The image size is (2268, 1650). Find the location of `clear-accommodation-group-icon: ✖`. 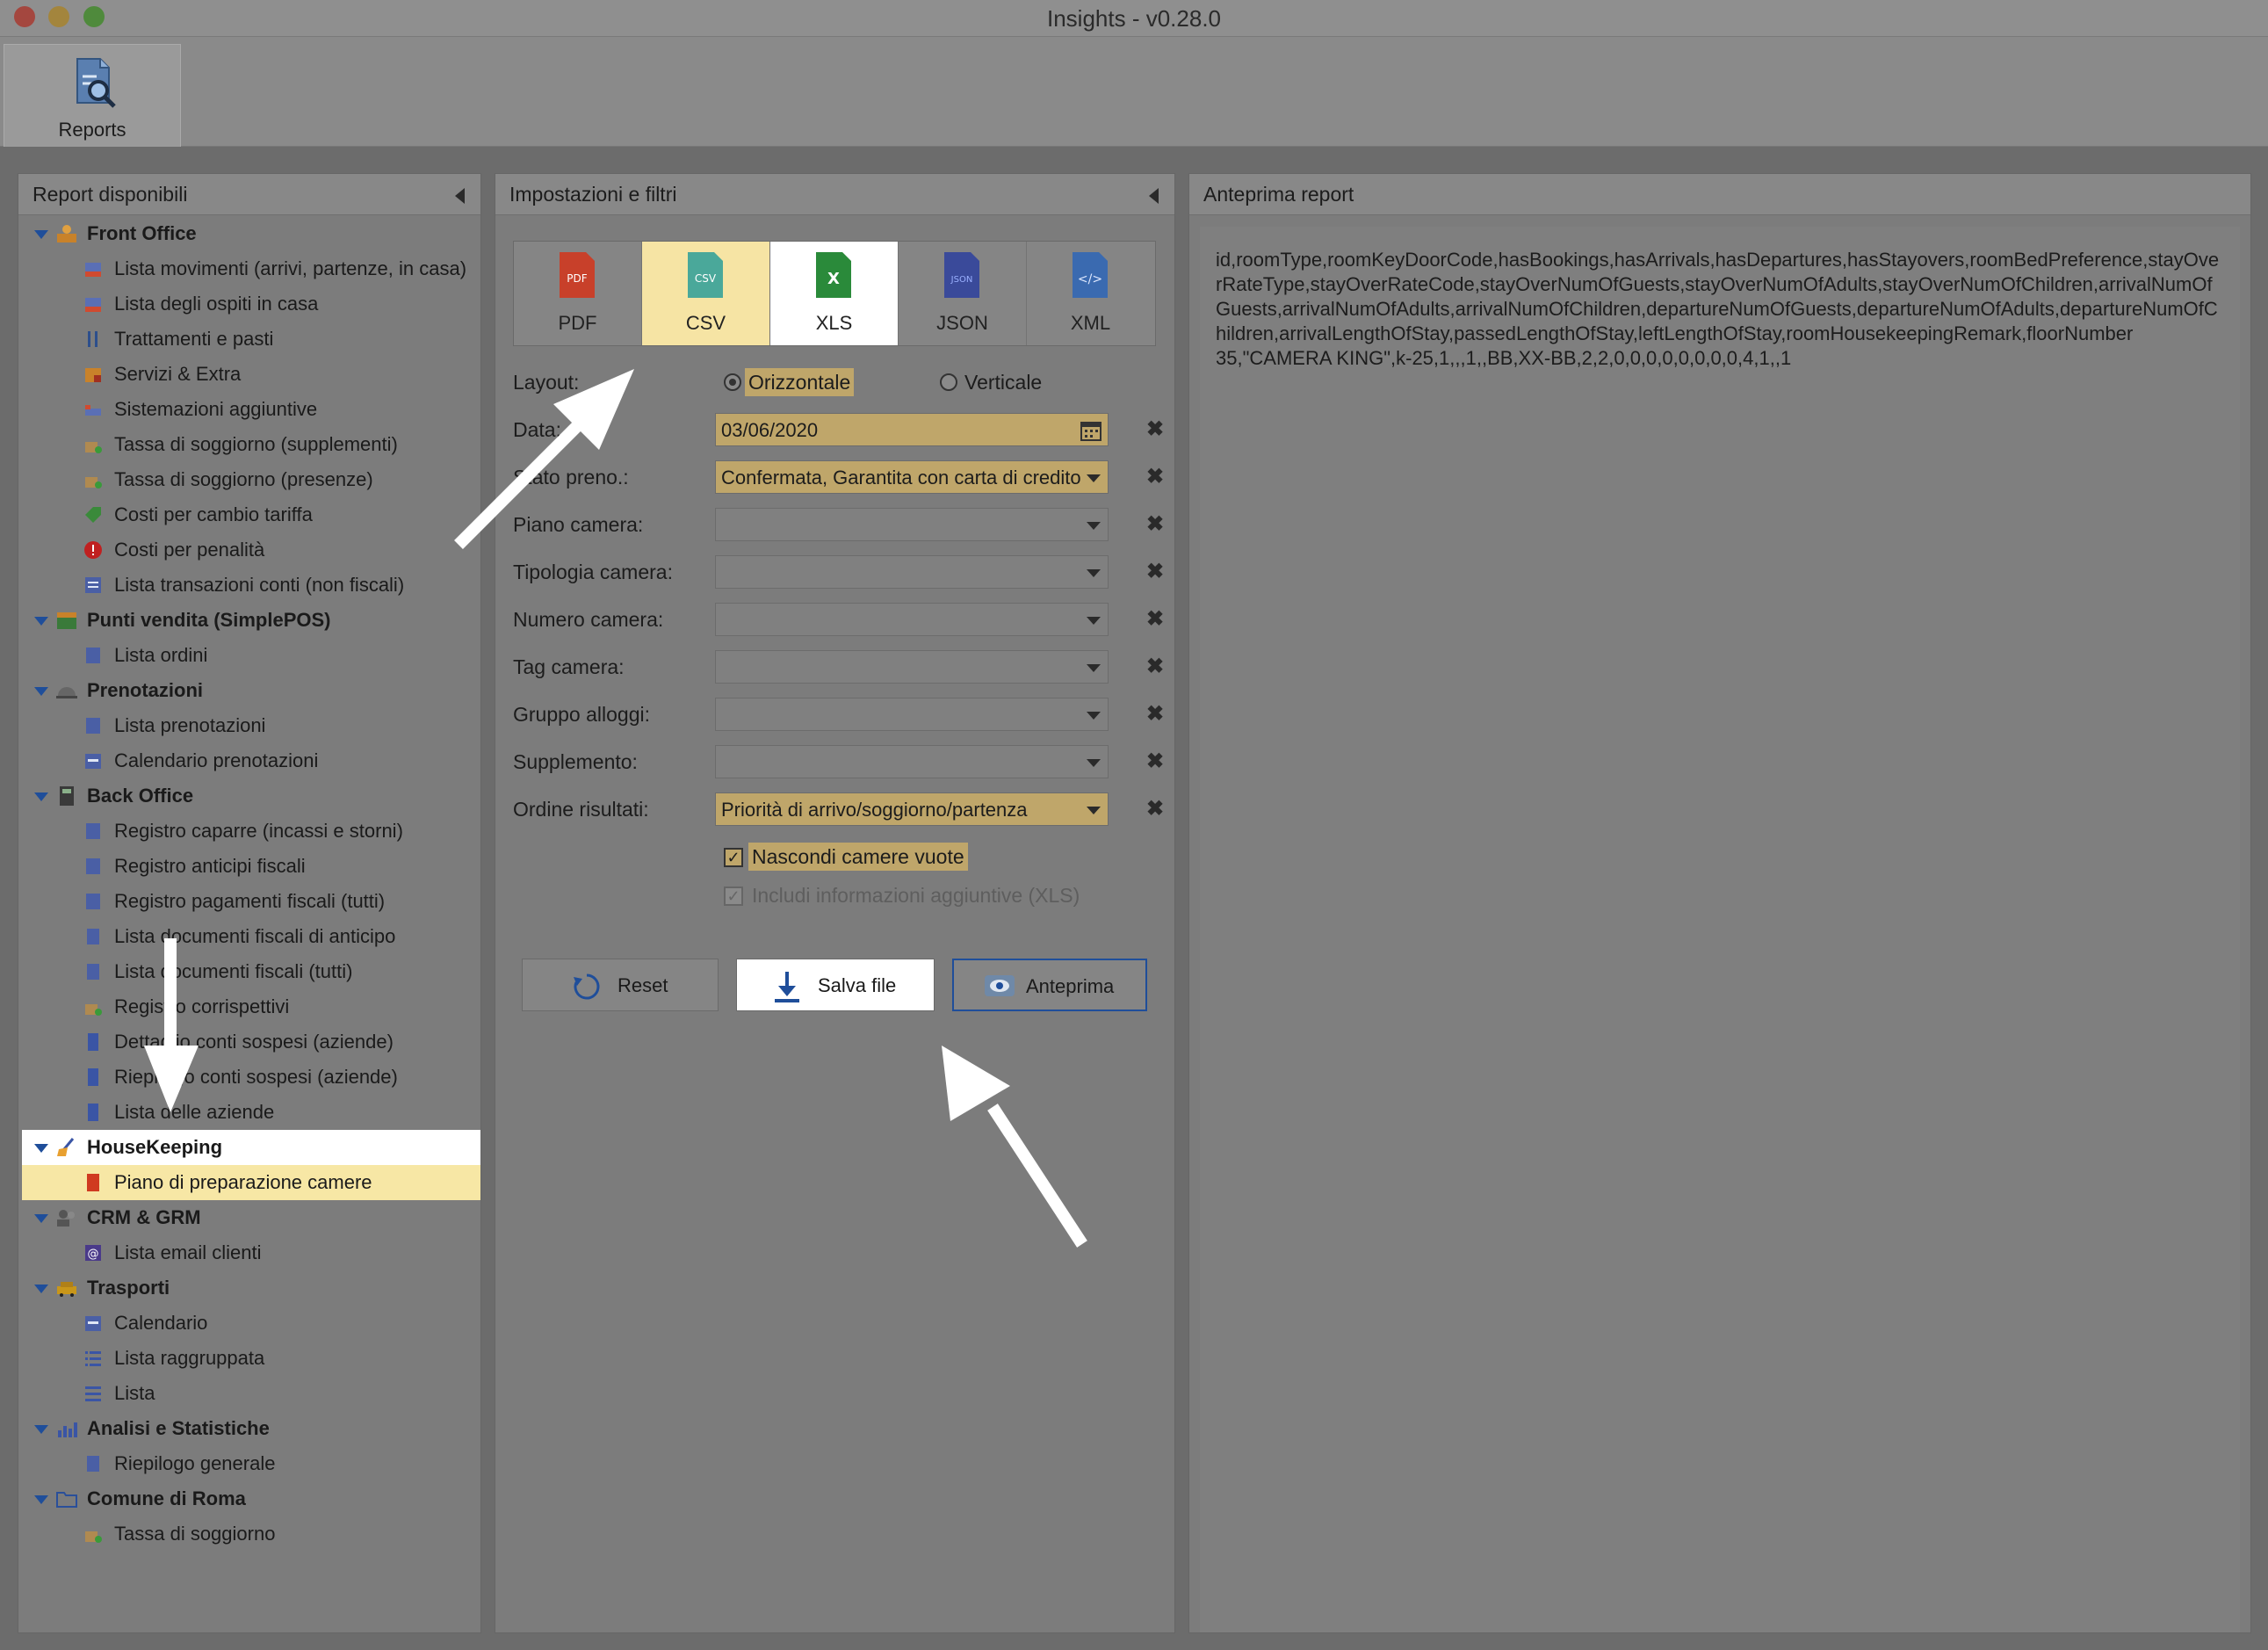

clear-accommodation-group-icon: ✖ is located at coordinates (1155, 714).